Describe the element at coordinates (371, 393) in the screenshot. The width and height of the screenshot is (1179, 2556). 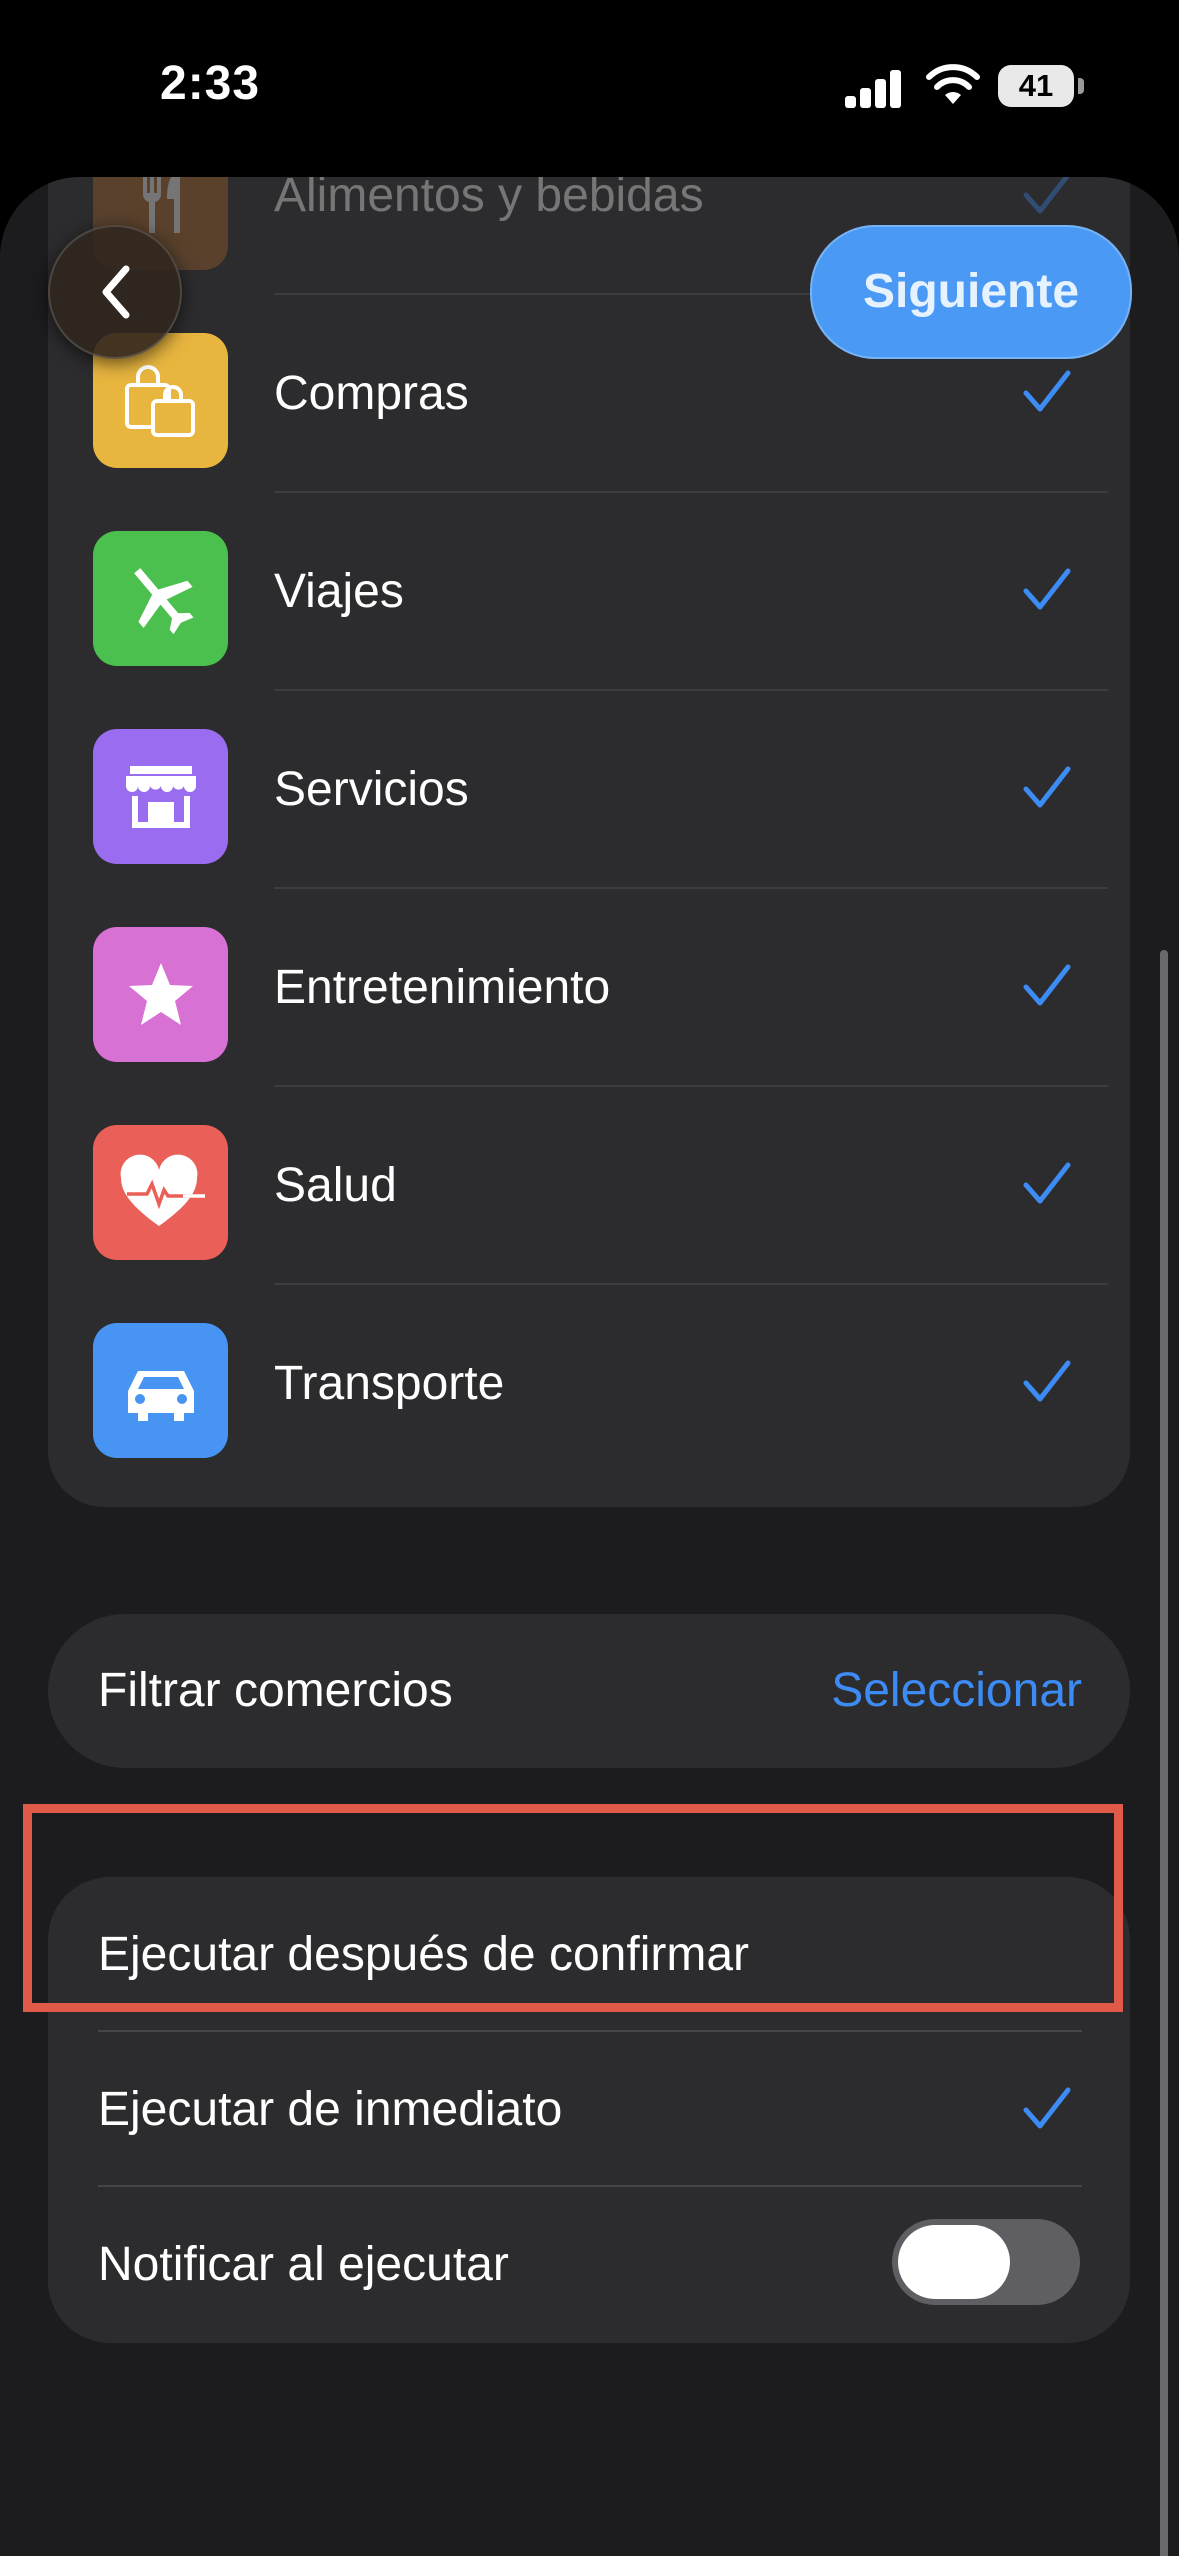
I see `category-label: Compras` at that location.